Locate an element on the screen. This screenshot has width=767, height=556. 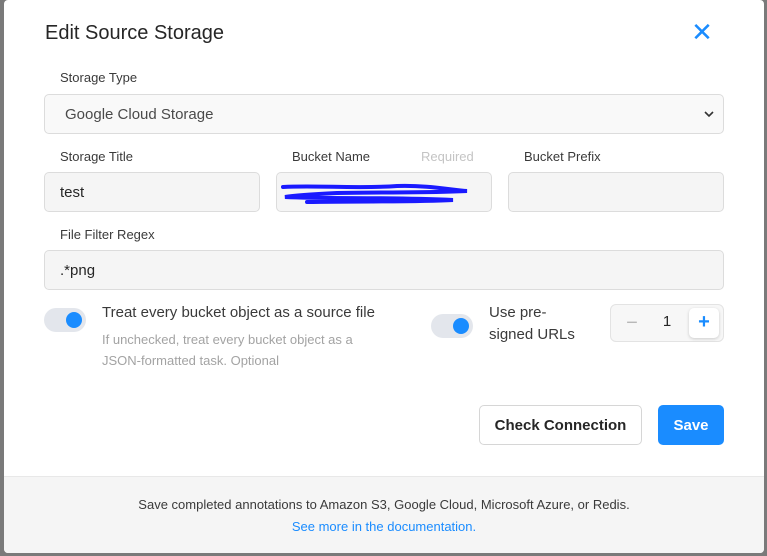
footer-link-line: See more in the documentation. is located at coordinates (384, 526).